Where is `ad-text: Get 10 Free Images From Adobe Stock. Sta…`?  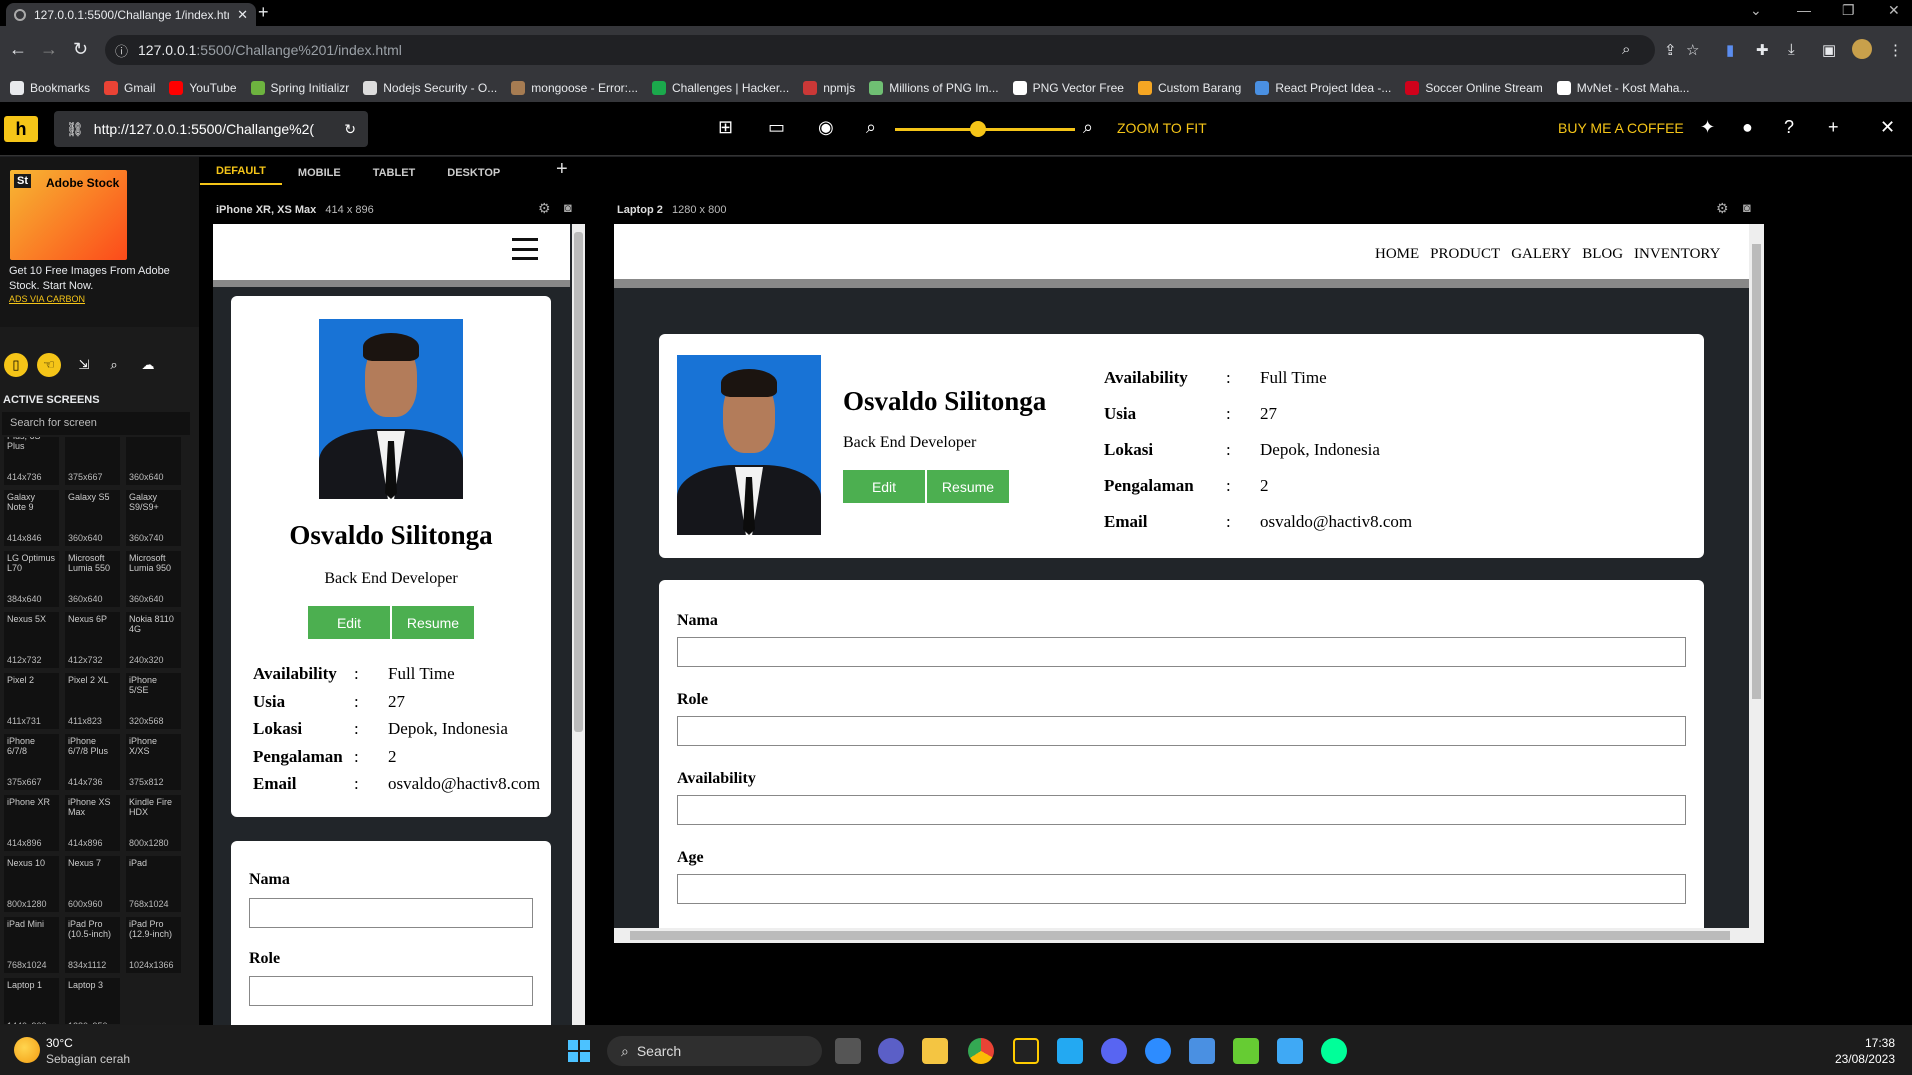 ad-text: Get 10 Free Images From Adobe Stock. Sta… is located at coordinates (94, 279).